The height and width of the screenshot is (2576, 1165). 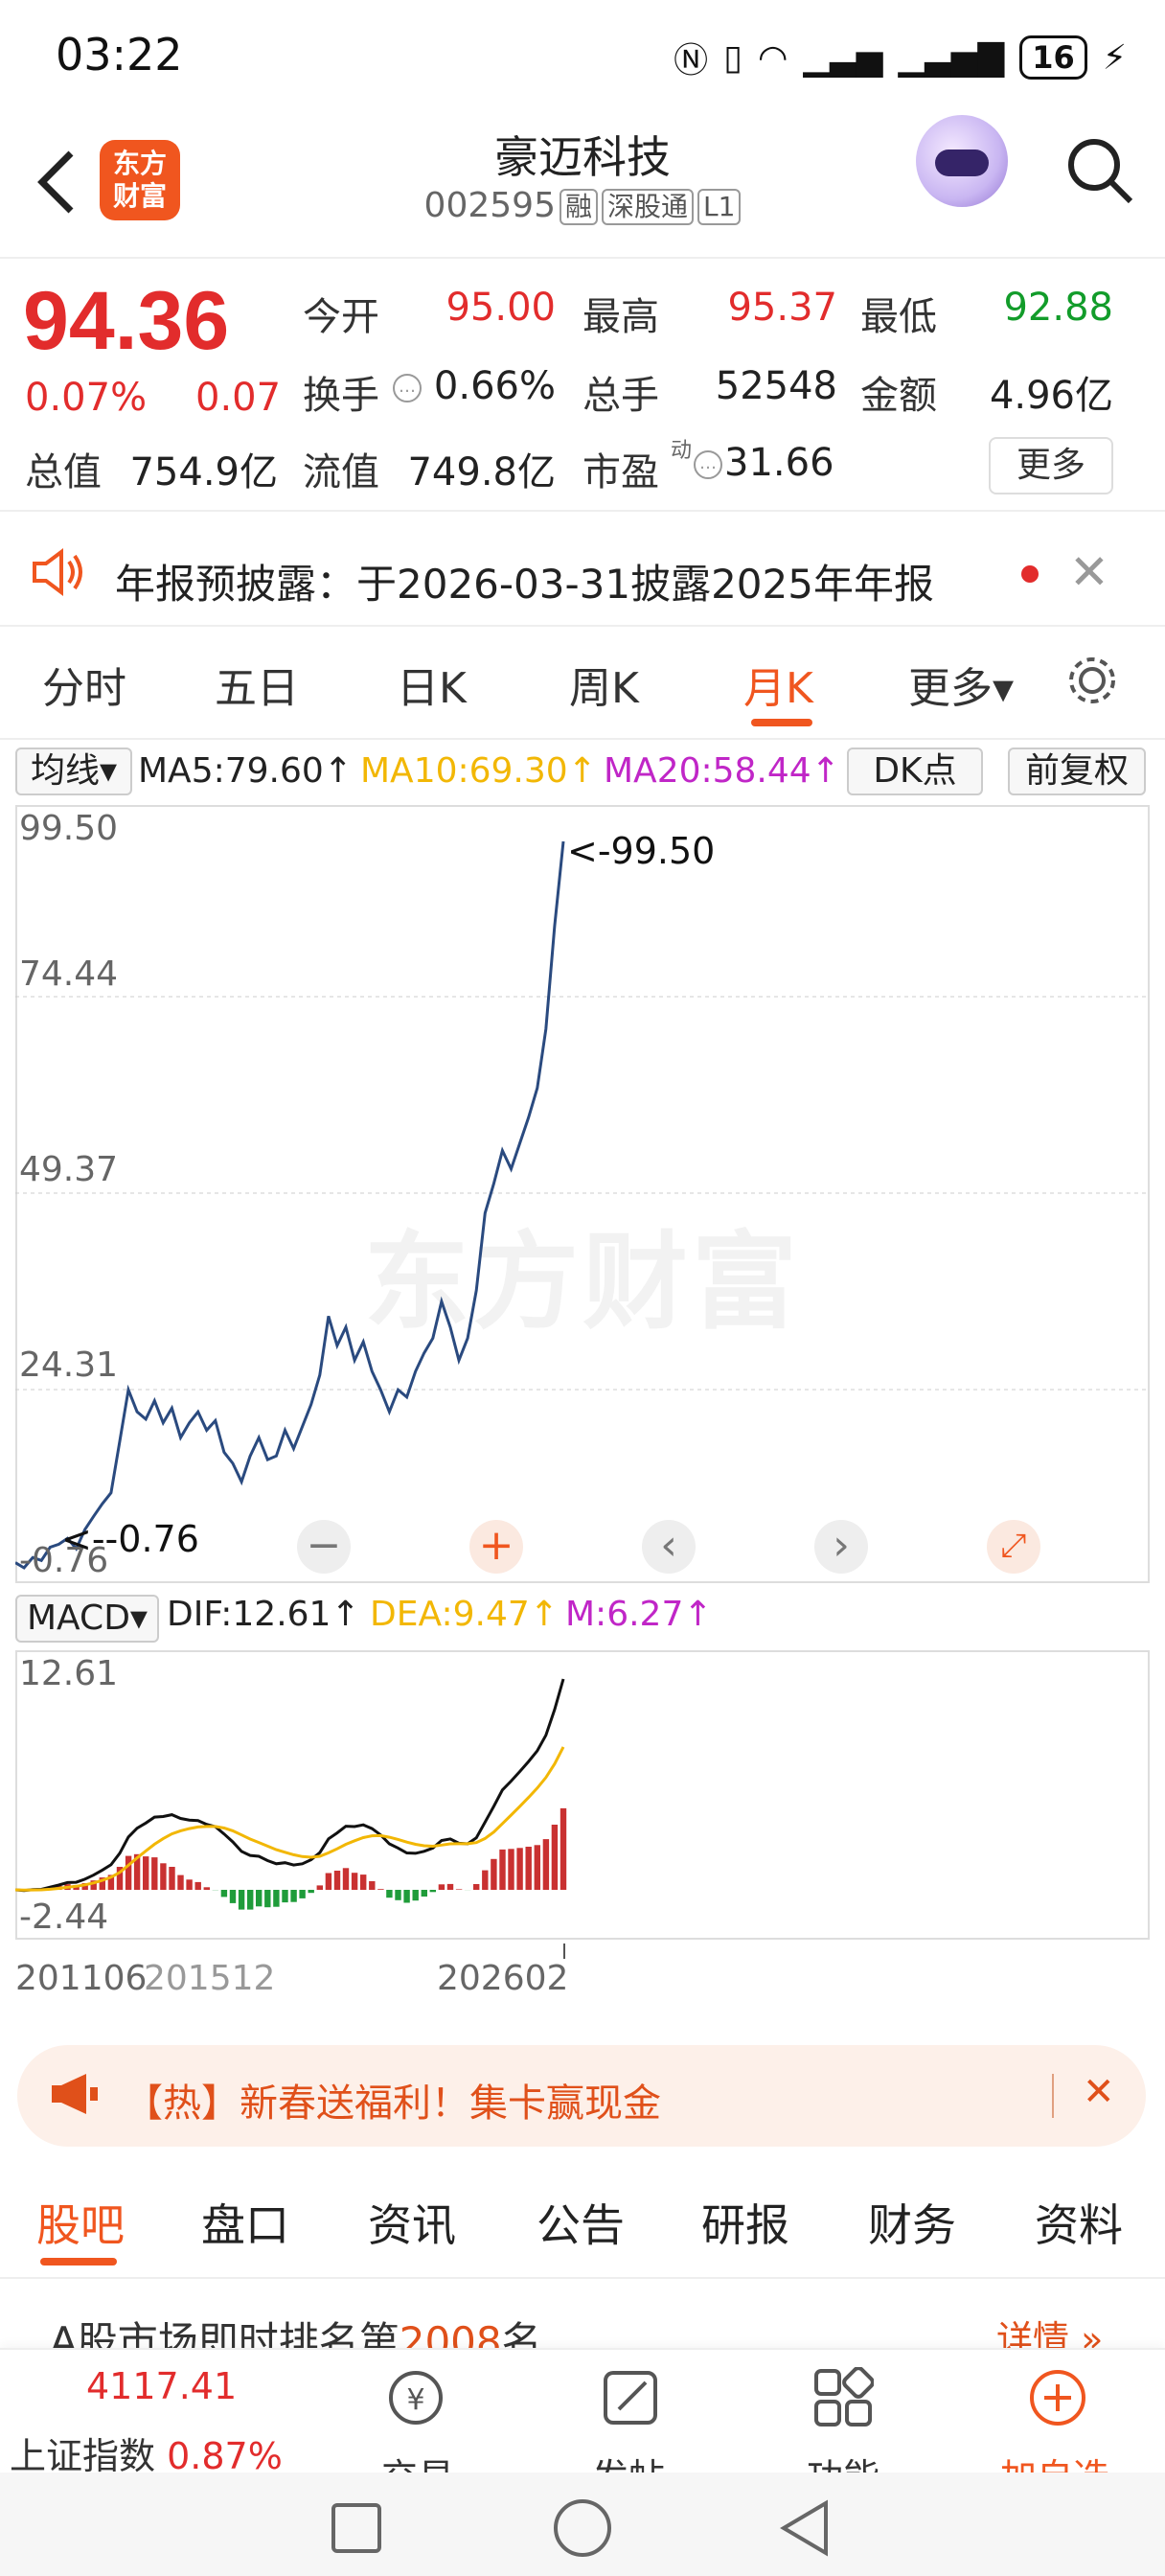 What do you see at coordinates (1079, 2222) in the screenshot?
I see `tab-profile: 资料` at bounding box center [1079, 2222].